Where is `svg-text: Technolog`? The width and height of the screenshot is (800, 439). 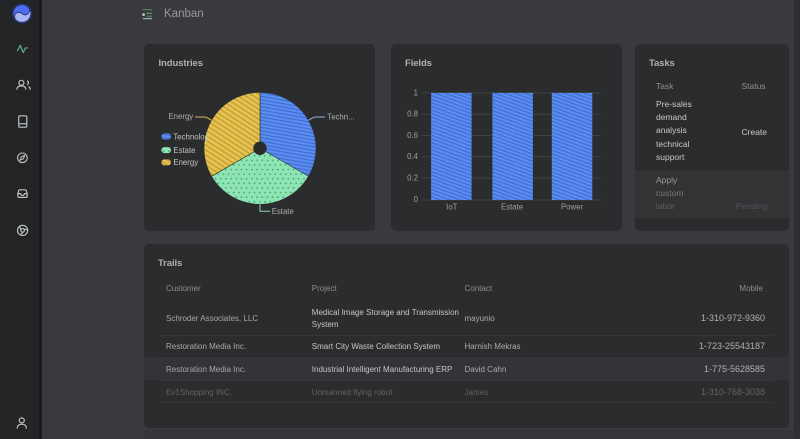 svg-text: Technolog is located at coordinates (191, 136).